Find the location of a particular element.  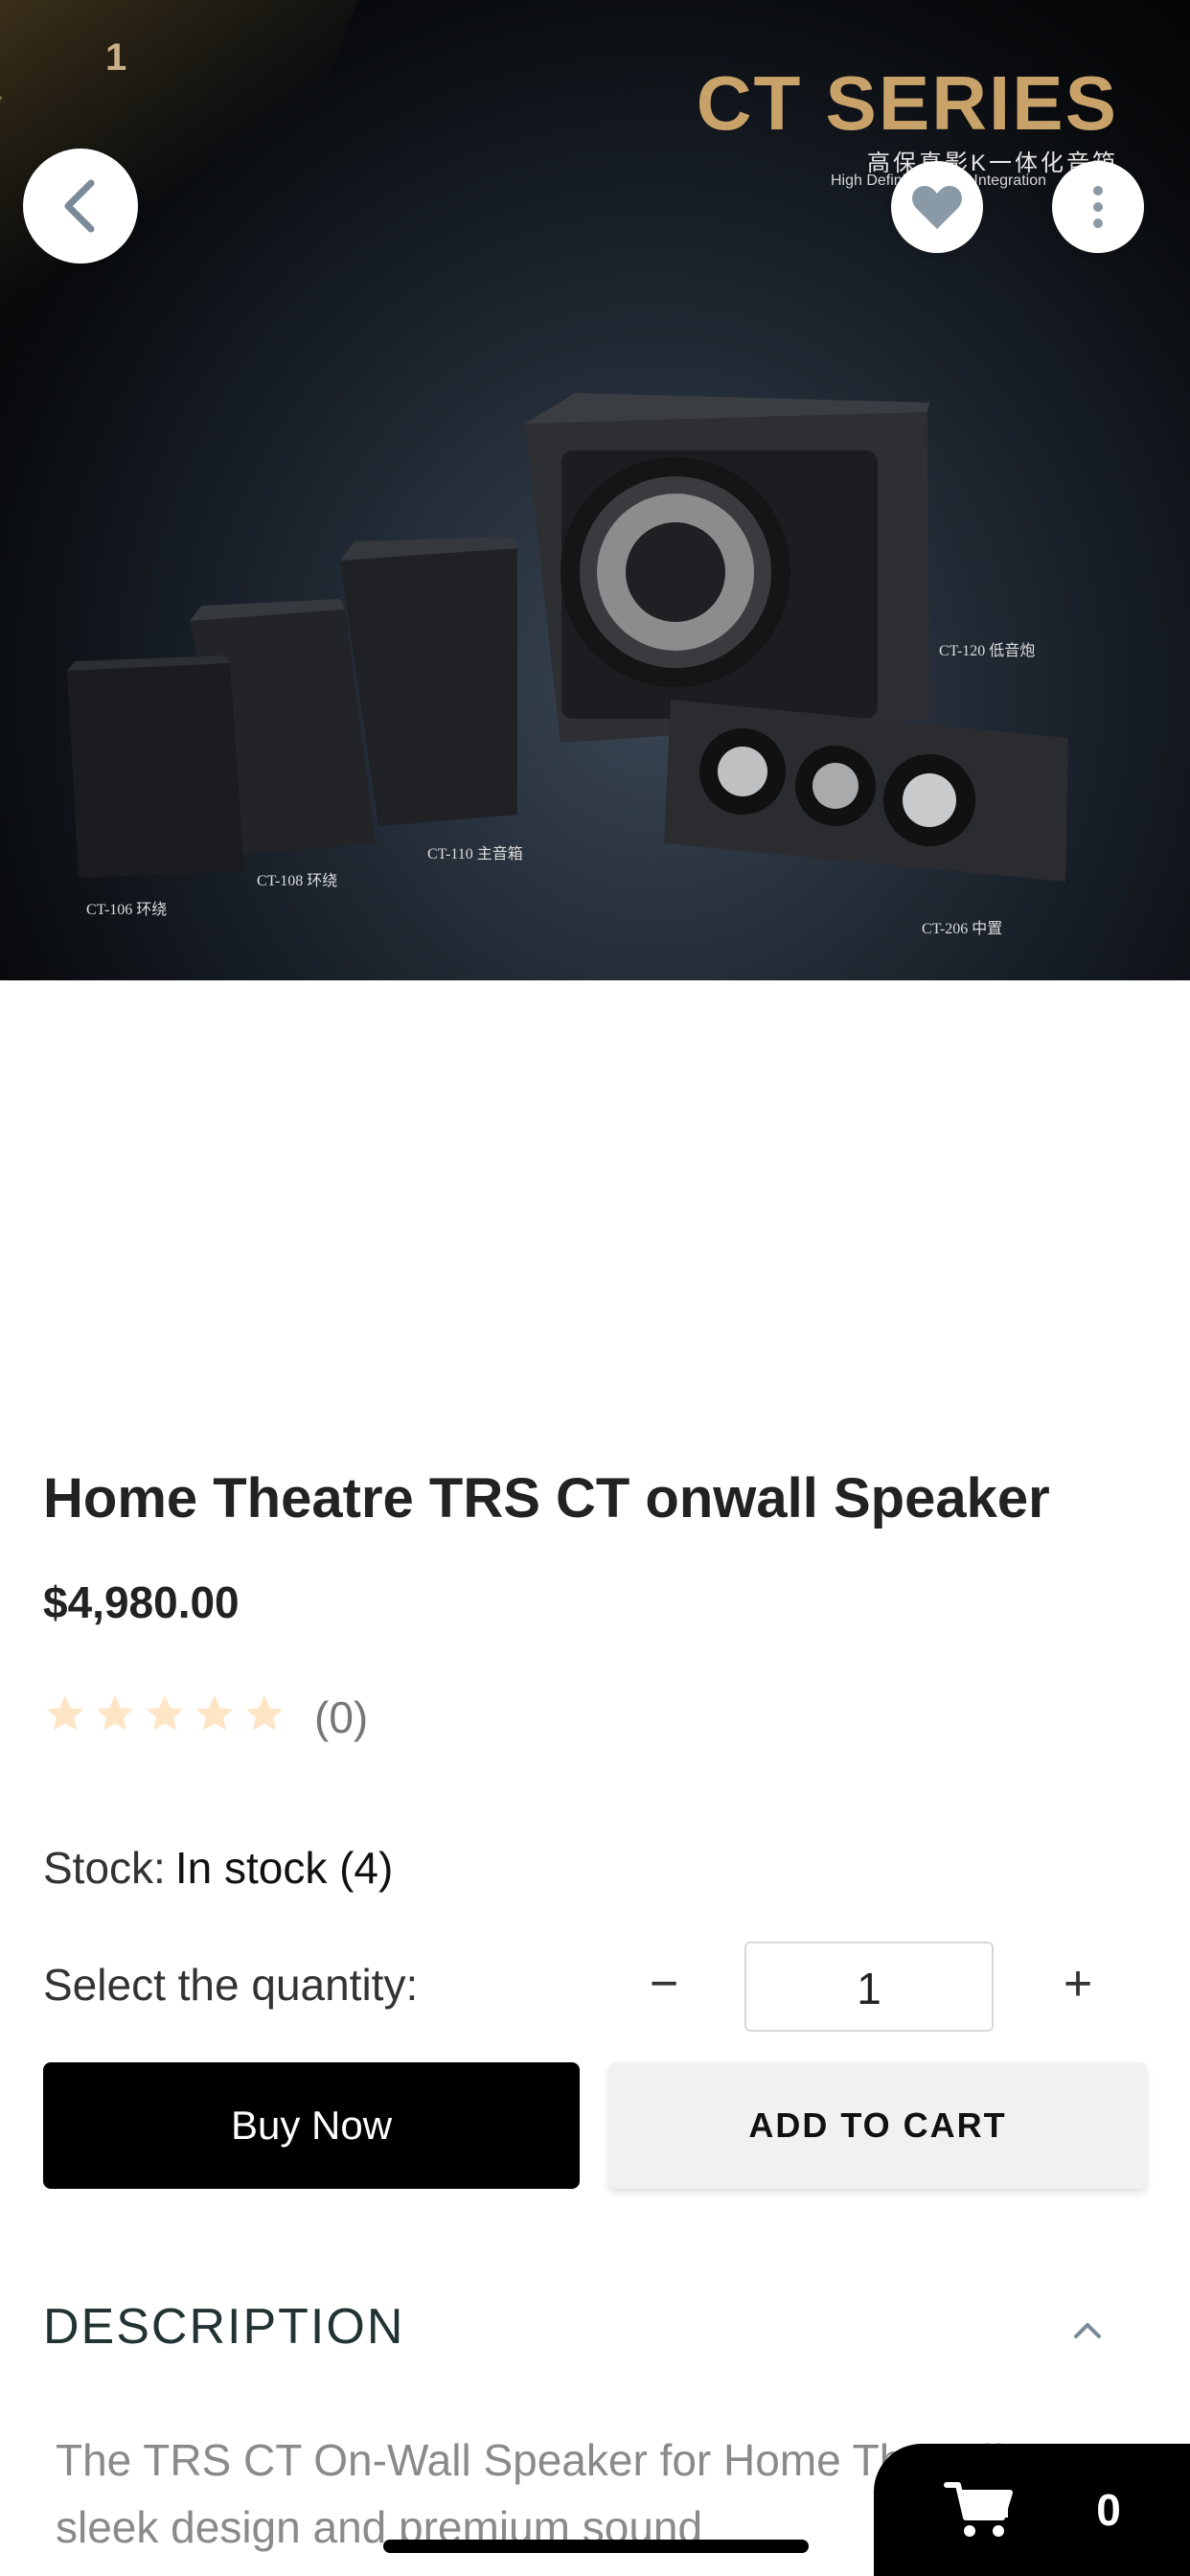

favorite-button is located at coordinates (937, 207).